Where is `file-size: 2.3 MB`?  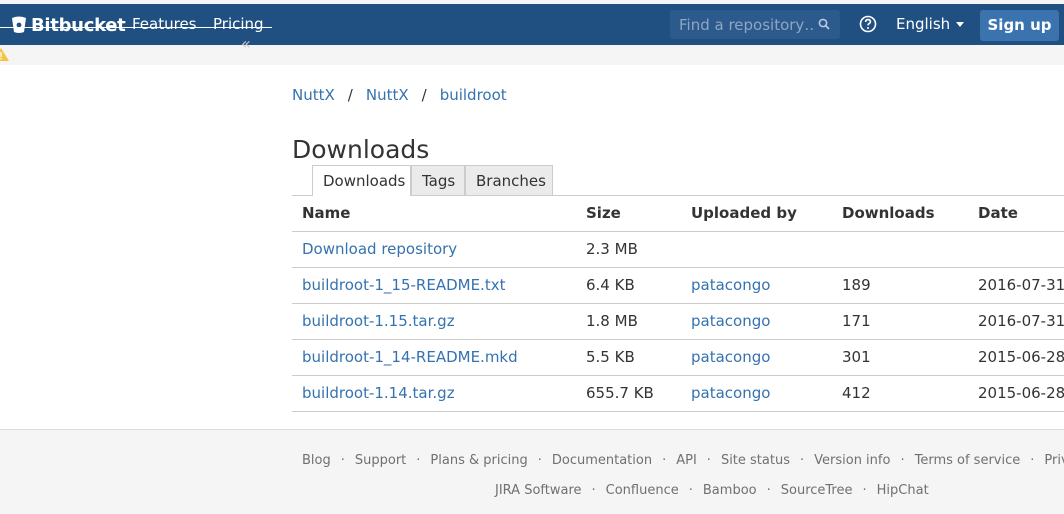
file-size: 2.3 MB is located at coordinates (612, 249).